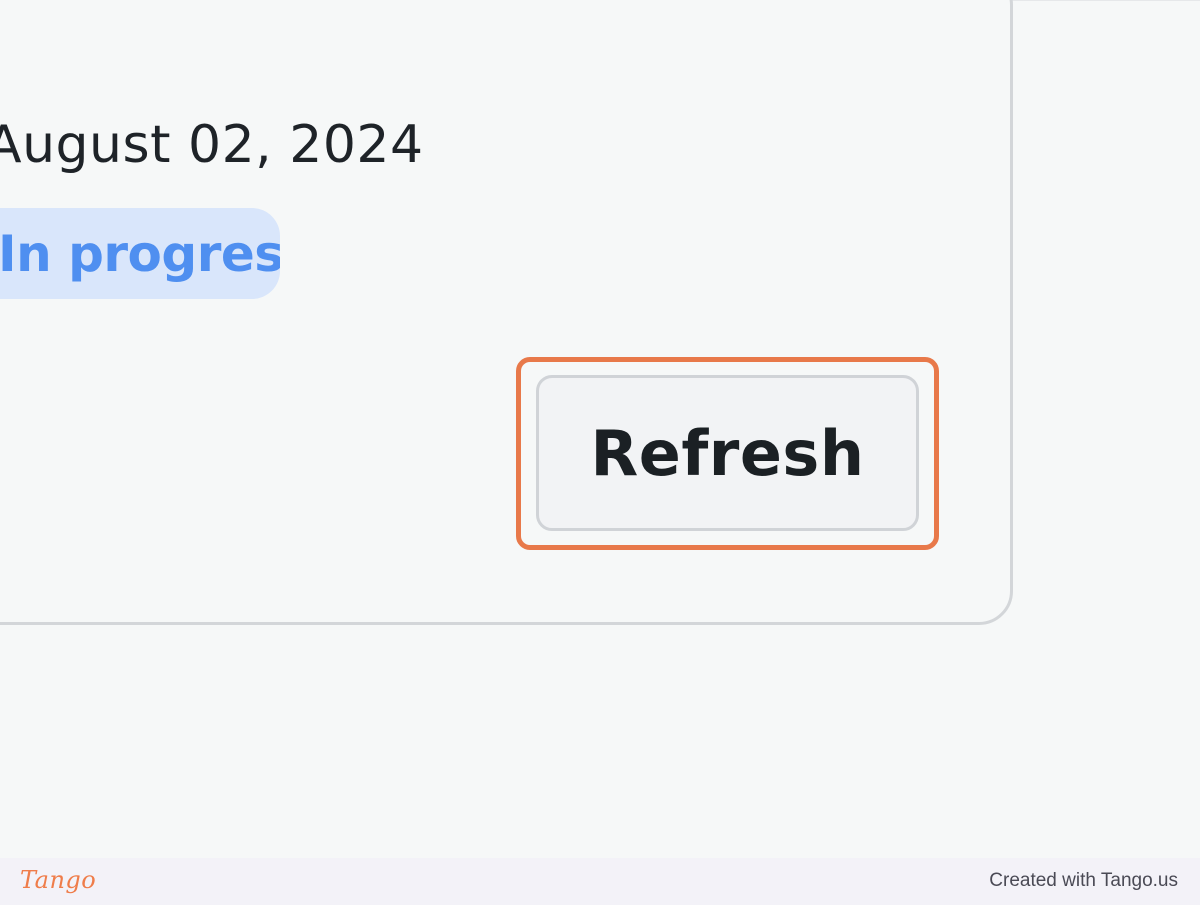 The width and height of the screenshot is (1200, 905). I want to click on tango-logo: Tango, so click(58, 880).